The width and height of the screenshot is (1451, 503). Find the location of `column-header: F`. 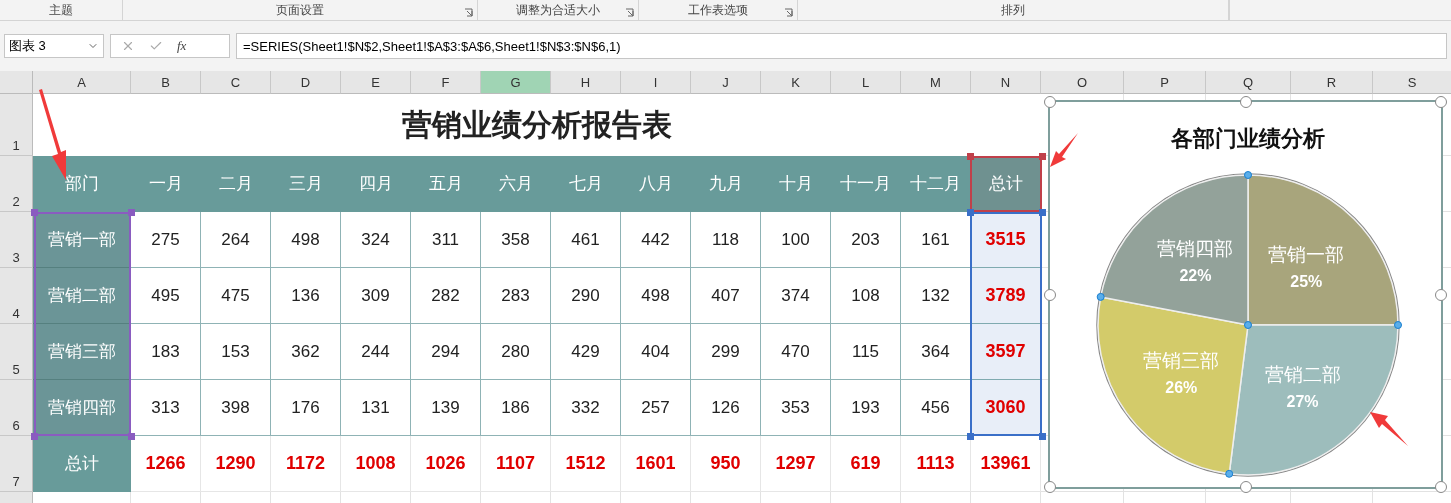

column-header: F is located at coordinates (446, 82).